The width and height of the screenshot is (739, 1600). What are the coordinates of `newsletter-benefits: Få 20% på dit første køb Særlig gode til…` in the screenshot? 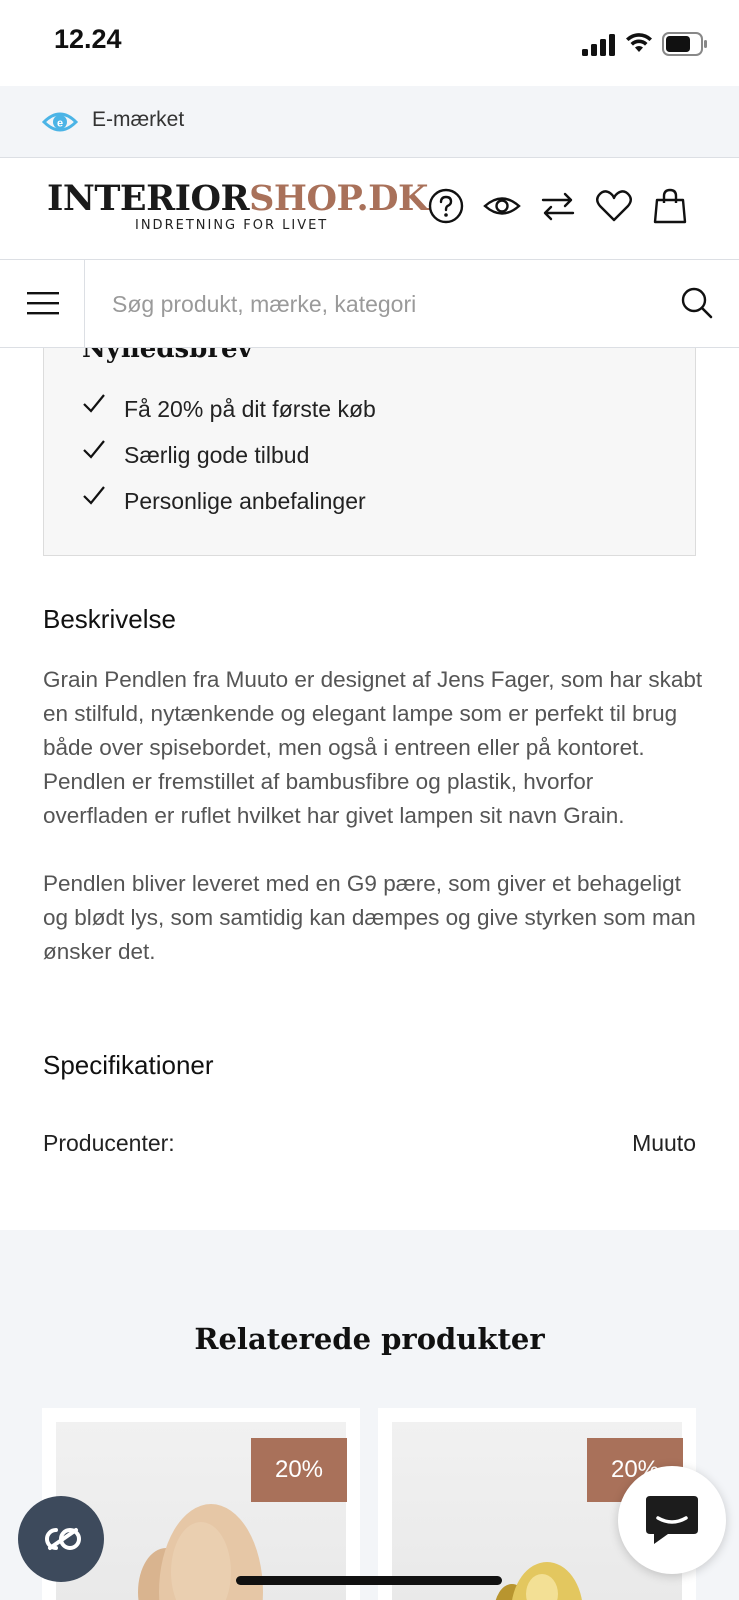 It's located at (229, 455).